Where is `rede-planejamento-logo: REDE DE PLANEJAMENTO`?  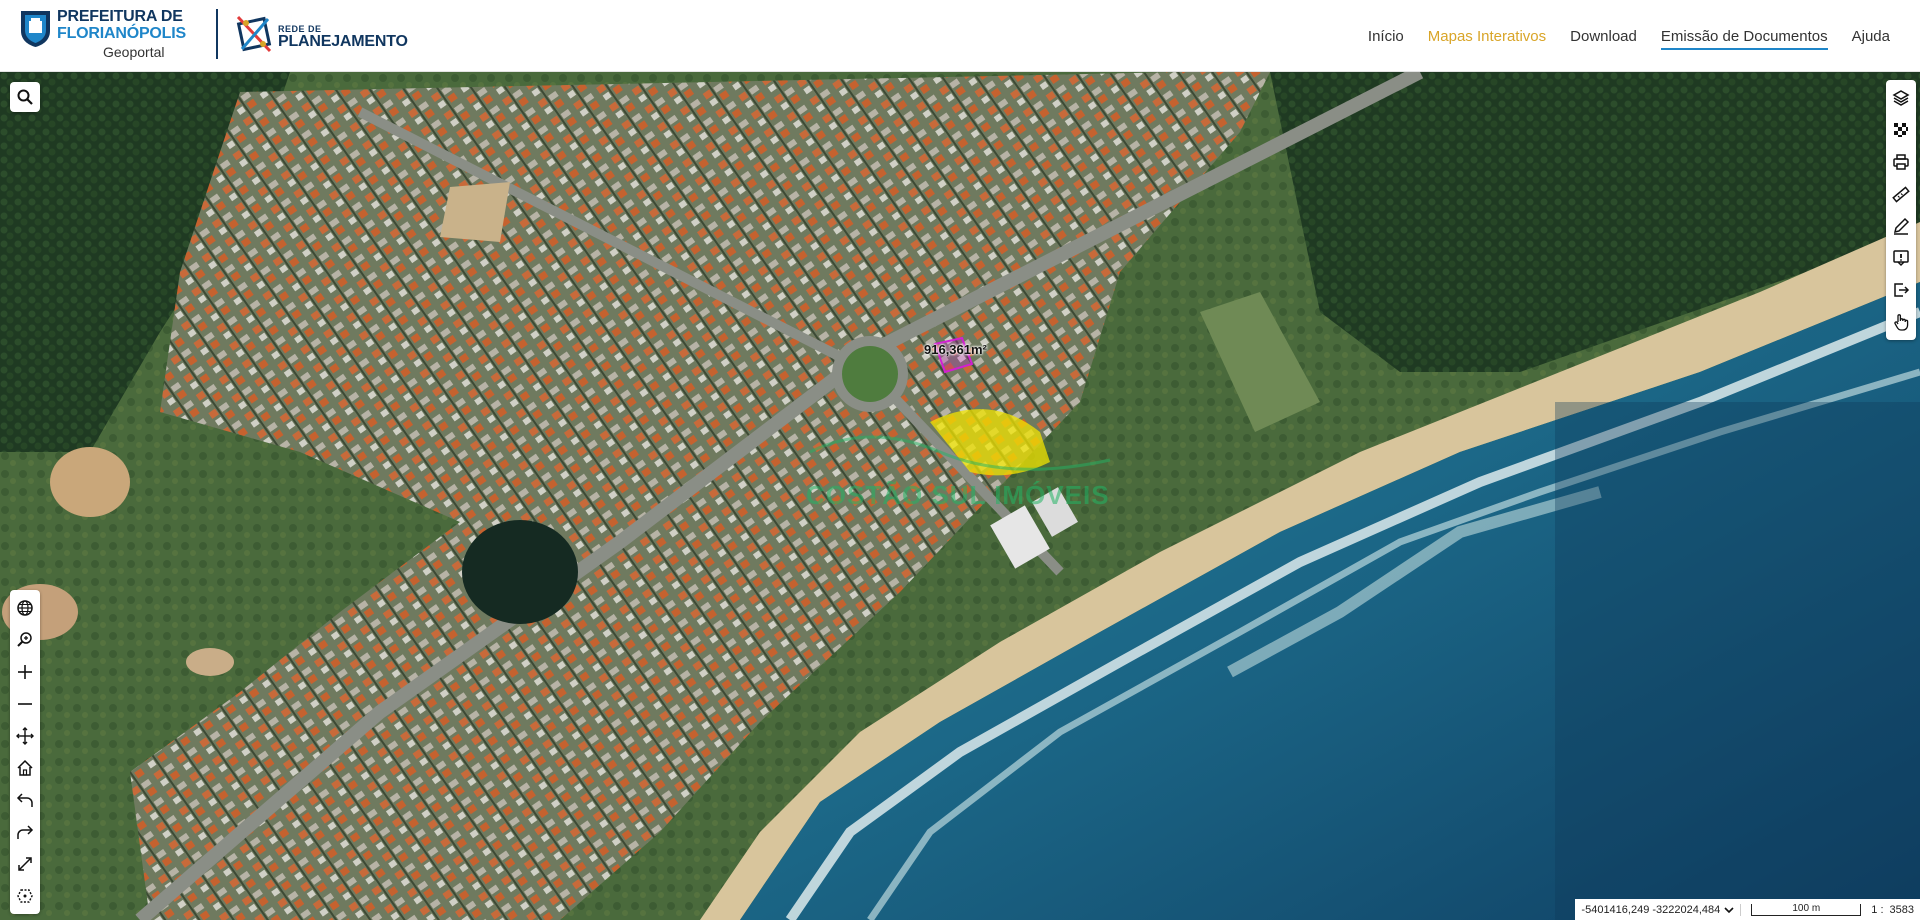 rede-planejamento-logo: REDE DE PLANEJAMENTO is located at coordinates (321, 33).